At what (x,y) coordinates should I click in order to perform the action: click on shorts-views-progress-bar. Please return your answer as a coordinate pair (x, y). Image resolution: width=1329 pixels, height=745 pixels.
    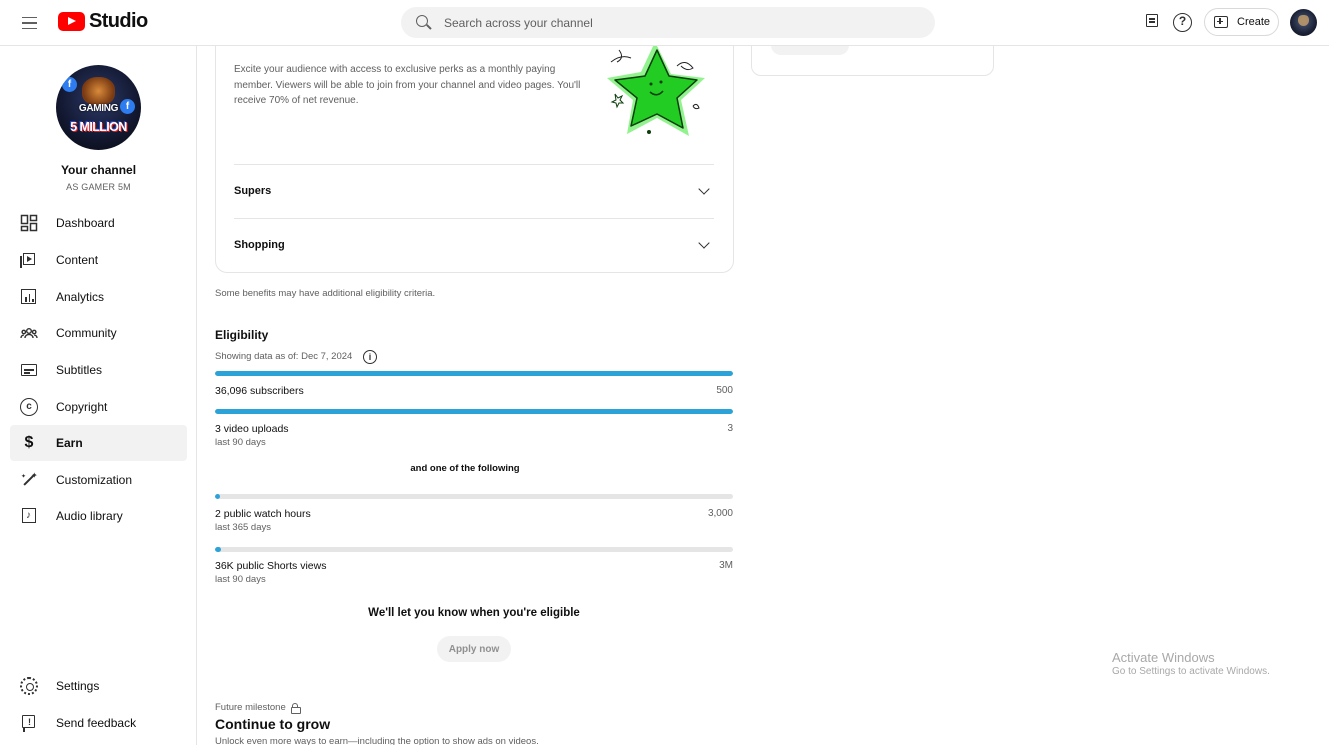
    Looking at the image, I should click on (474, 549).